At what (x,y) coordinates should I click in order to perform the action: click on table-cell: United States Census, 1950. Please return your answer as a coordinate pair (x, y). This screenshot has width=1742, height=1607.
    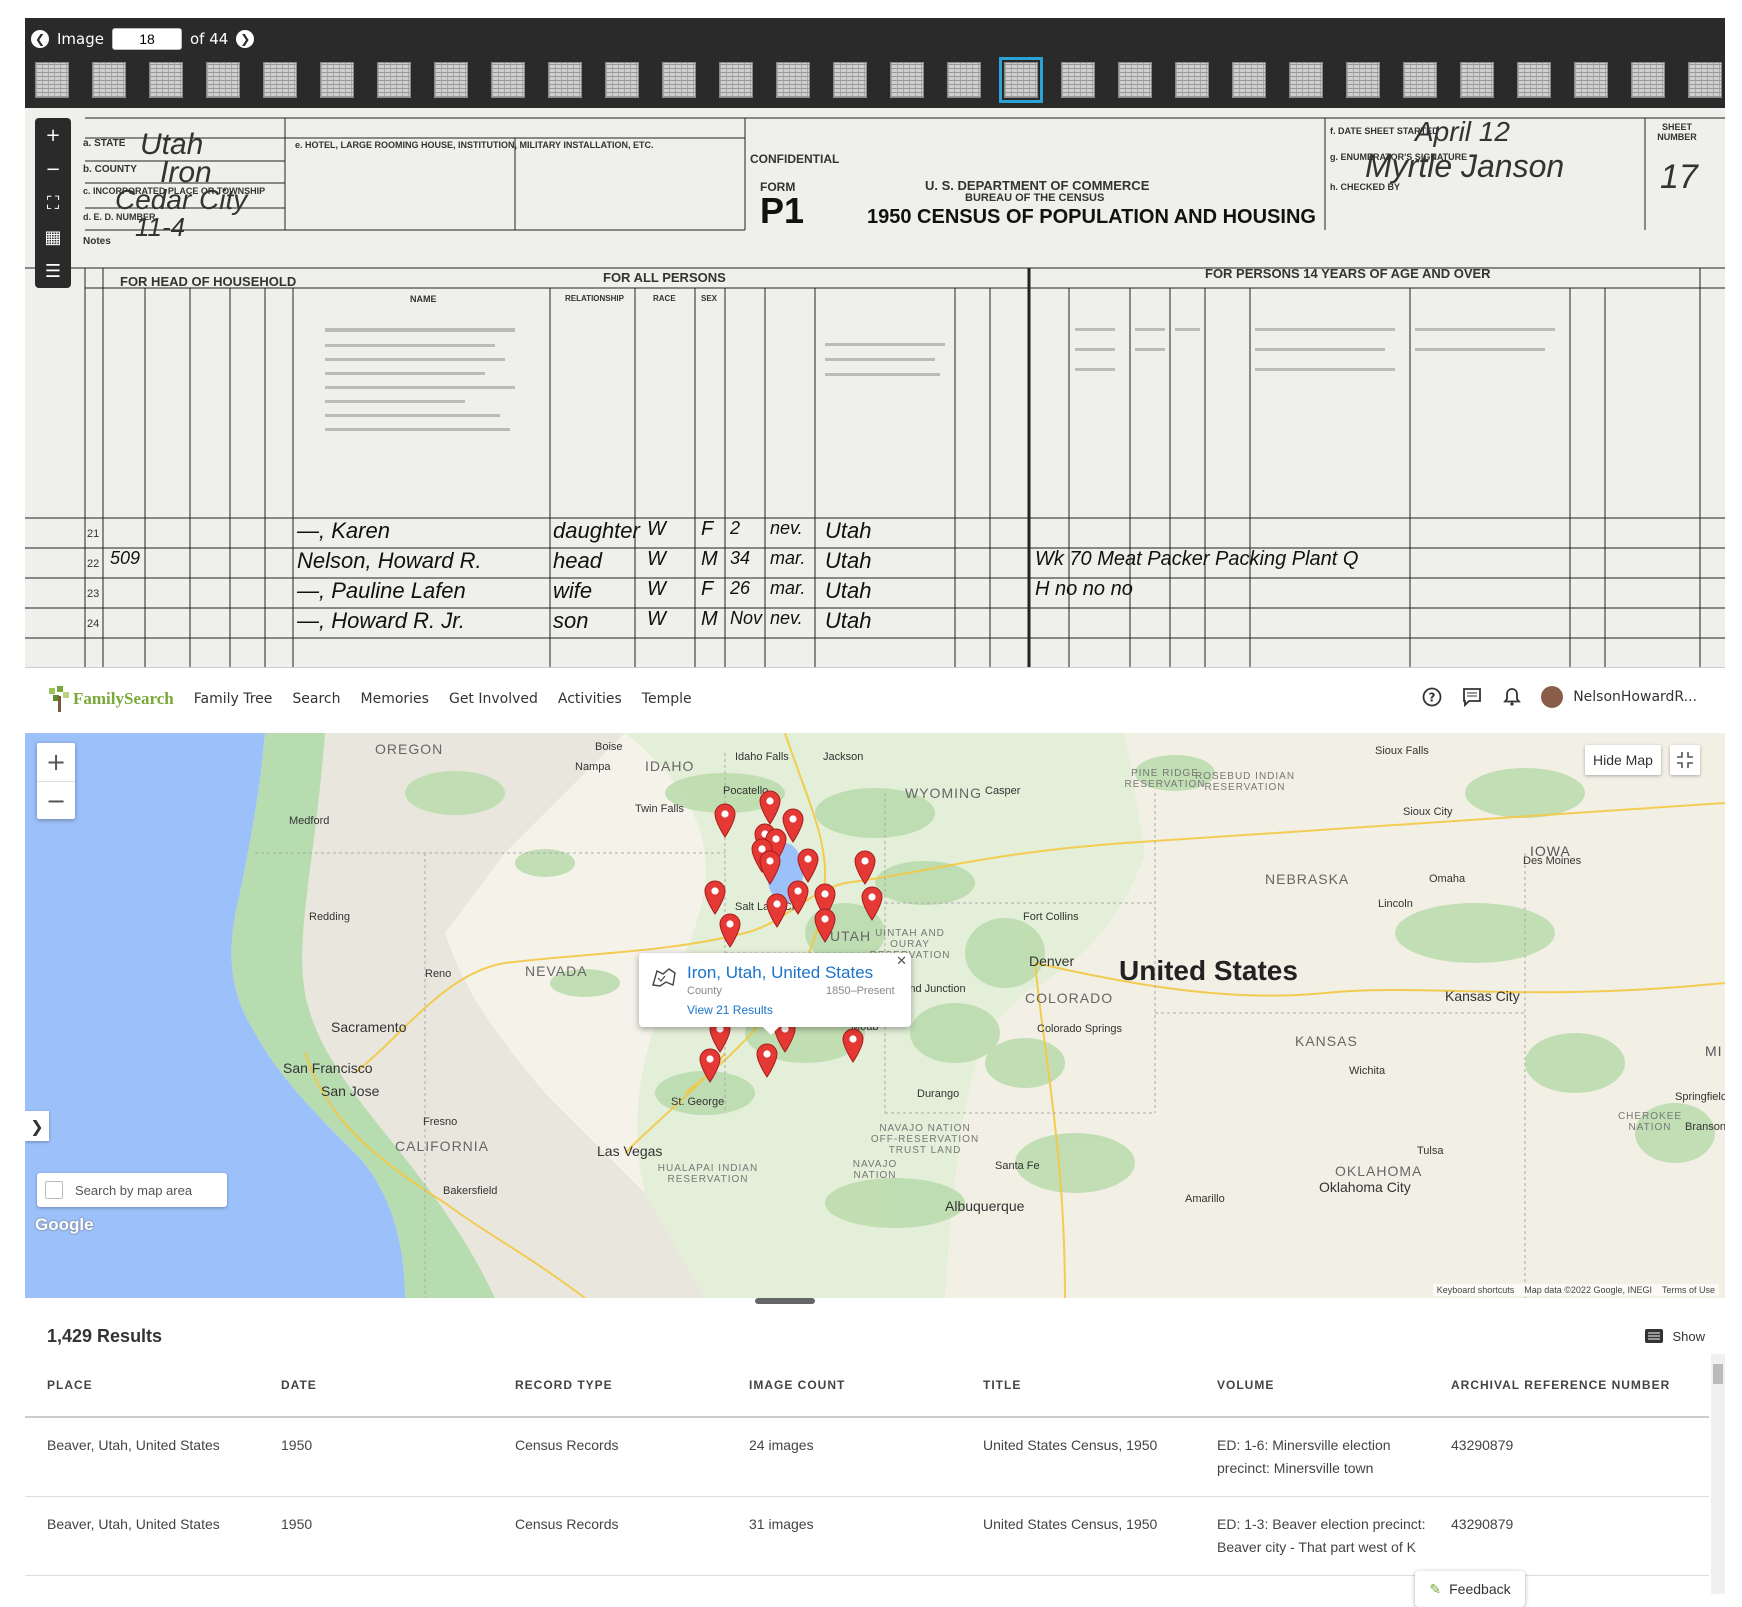
    Looking at the image, I should click on (1070, 1524).